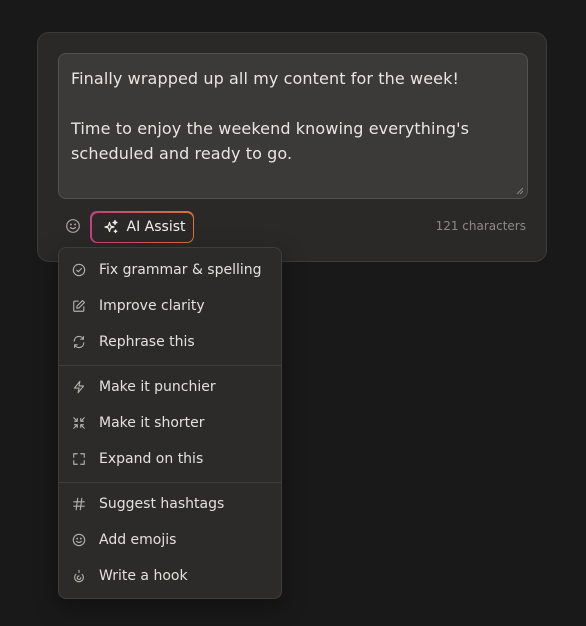 The image size is (586, 626). I want to click on menu-item-emojis: Add emojis, so click(170, 540).